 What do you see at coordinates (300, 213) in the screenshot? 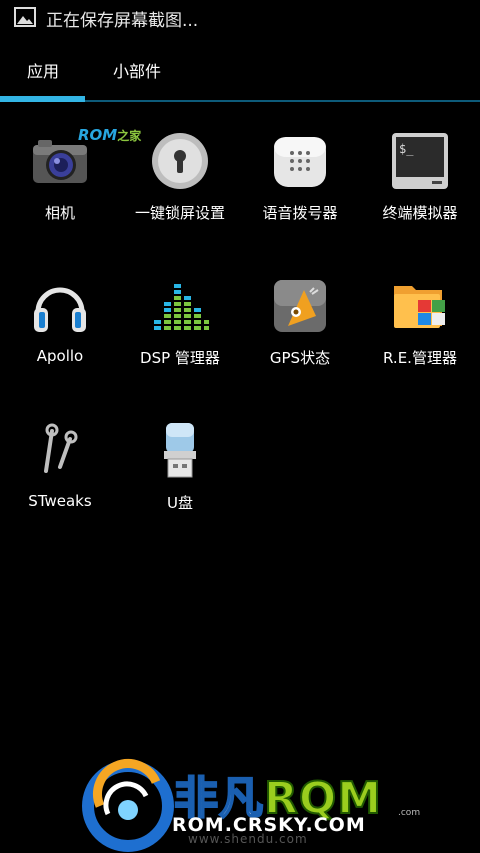
I see `app-label: 语音拨号器` at bounding box center [300, 213].